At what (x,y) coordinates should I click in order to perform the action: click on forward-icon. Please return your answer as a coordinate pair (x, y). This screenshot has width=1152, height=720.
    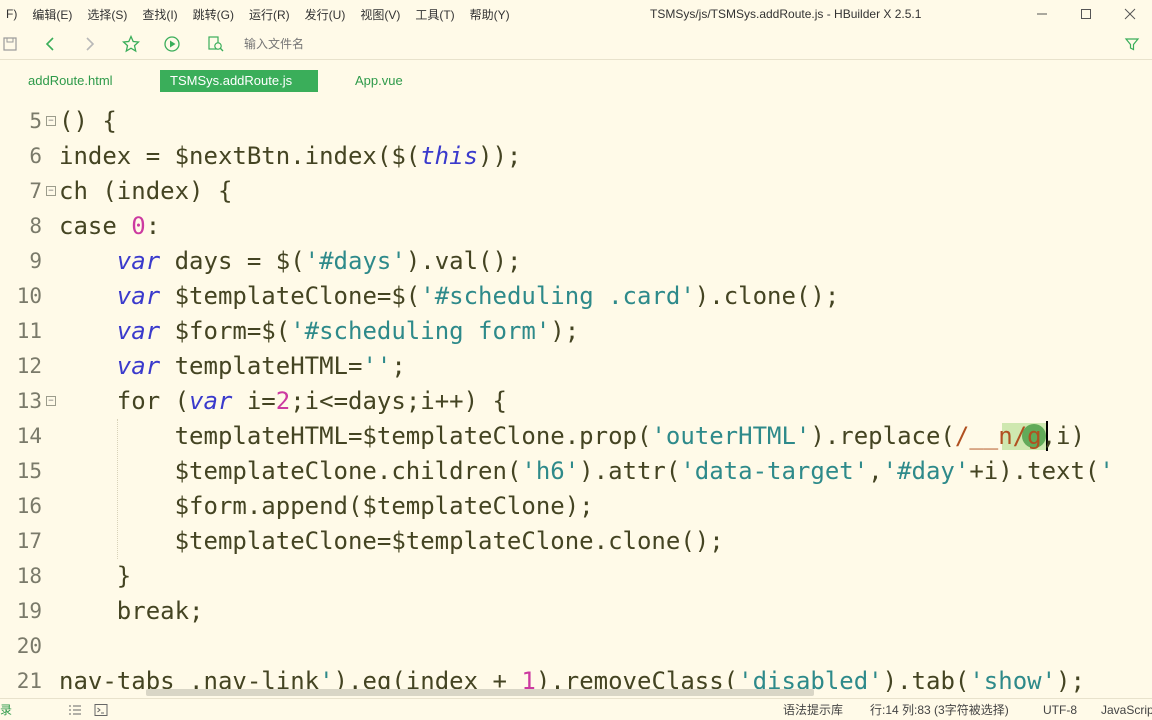
    Looking at the image, I should click on (90, 44).